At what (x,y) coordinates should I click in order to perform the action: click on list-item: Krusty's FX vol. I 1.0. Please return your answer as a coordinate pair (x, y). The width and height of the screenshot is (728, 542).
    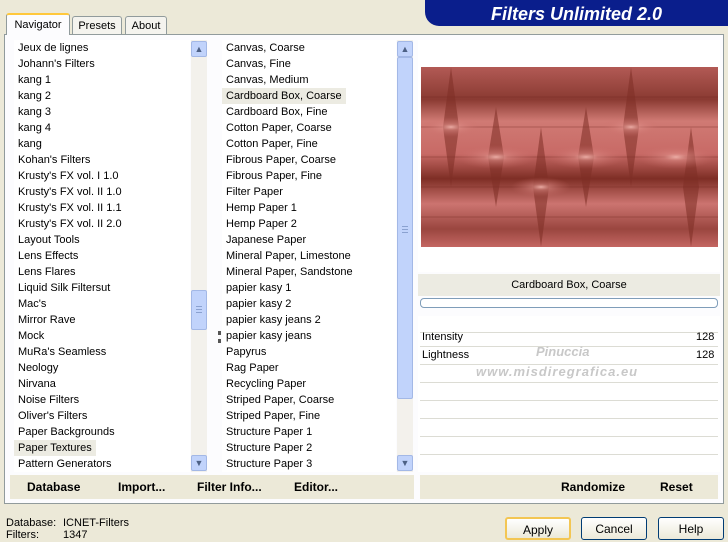
    Looking at the image, I should click on (102, 176).